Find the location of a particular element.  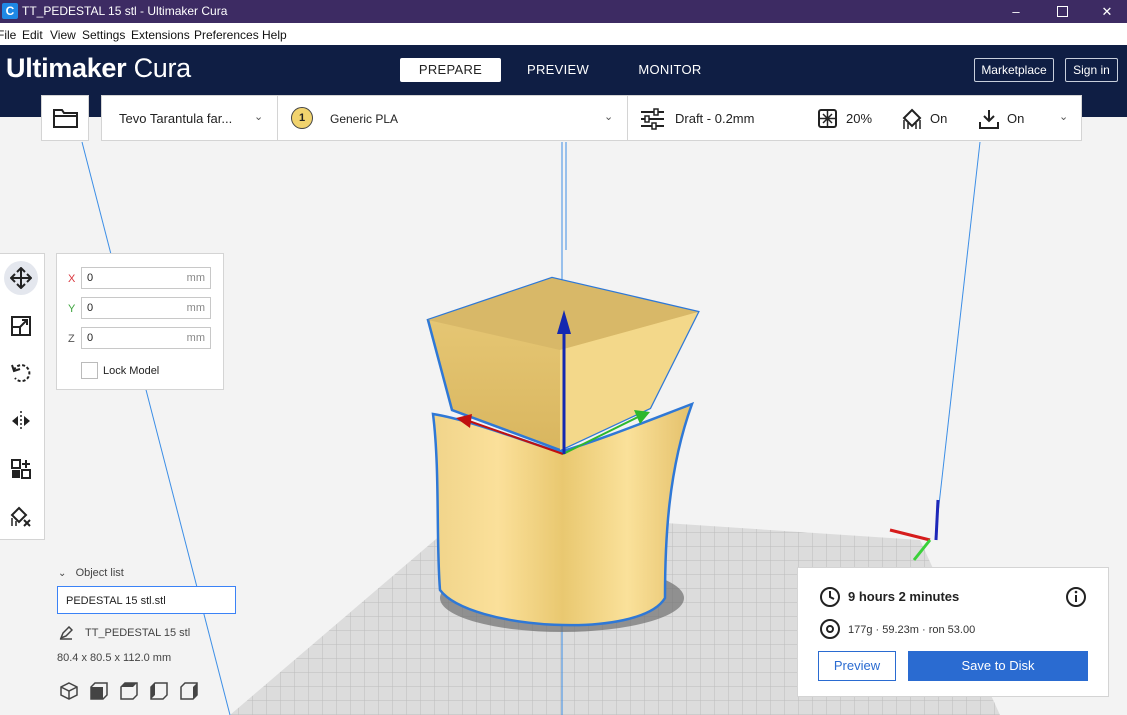

y-axis-label: Y is located at coordinates (72, 309).